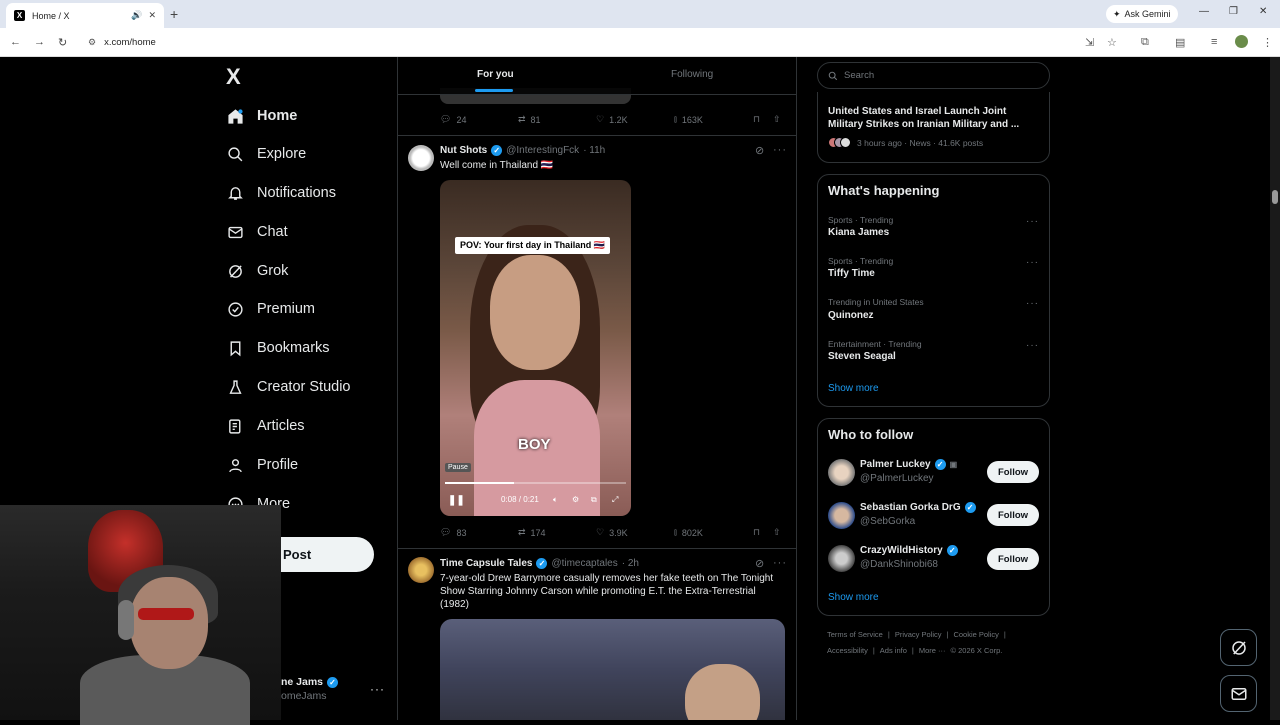 This screenshot has width=1280, height=725. What do you see at coordinates (261, 116) in the screenshot?
I see `nav-home: Home` at bounding box center [261, 116].